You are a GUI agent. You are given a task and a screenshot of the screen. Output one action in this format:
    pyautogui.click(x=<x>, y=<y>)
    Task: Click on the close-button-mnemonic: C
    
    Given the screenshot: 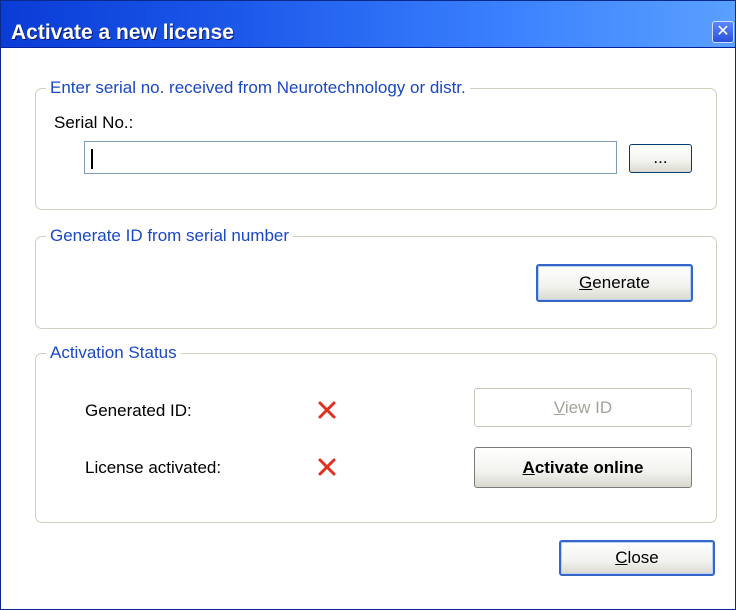 What is the action you would take?
    pyautogui.click(x=621, y=557)
    